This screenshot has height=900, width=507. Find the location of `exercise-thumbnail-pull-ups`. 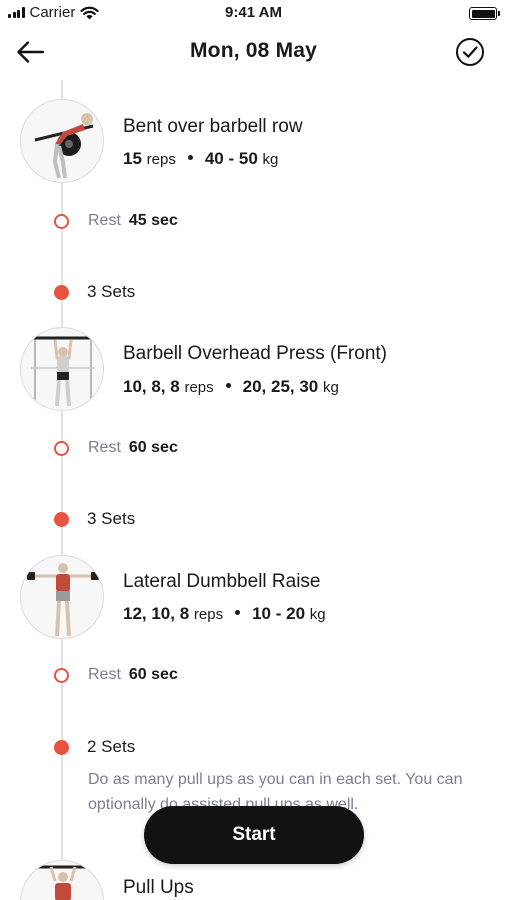

exercise-thumbnail-pull-ups is located at coordinates (62, 880).